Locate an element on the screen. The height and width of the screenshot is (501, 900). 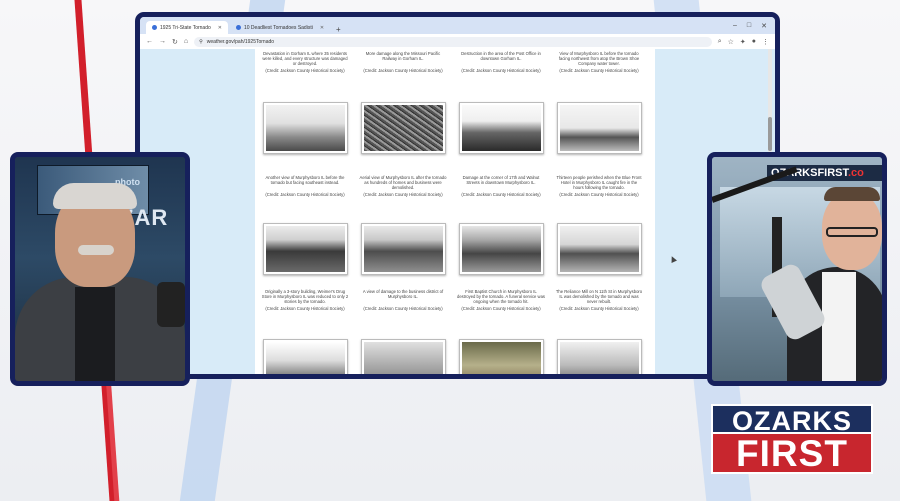
host-glasses is located at coordinates (852, 232).